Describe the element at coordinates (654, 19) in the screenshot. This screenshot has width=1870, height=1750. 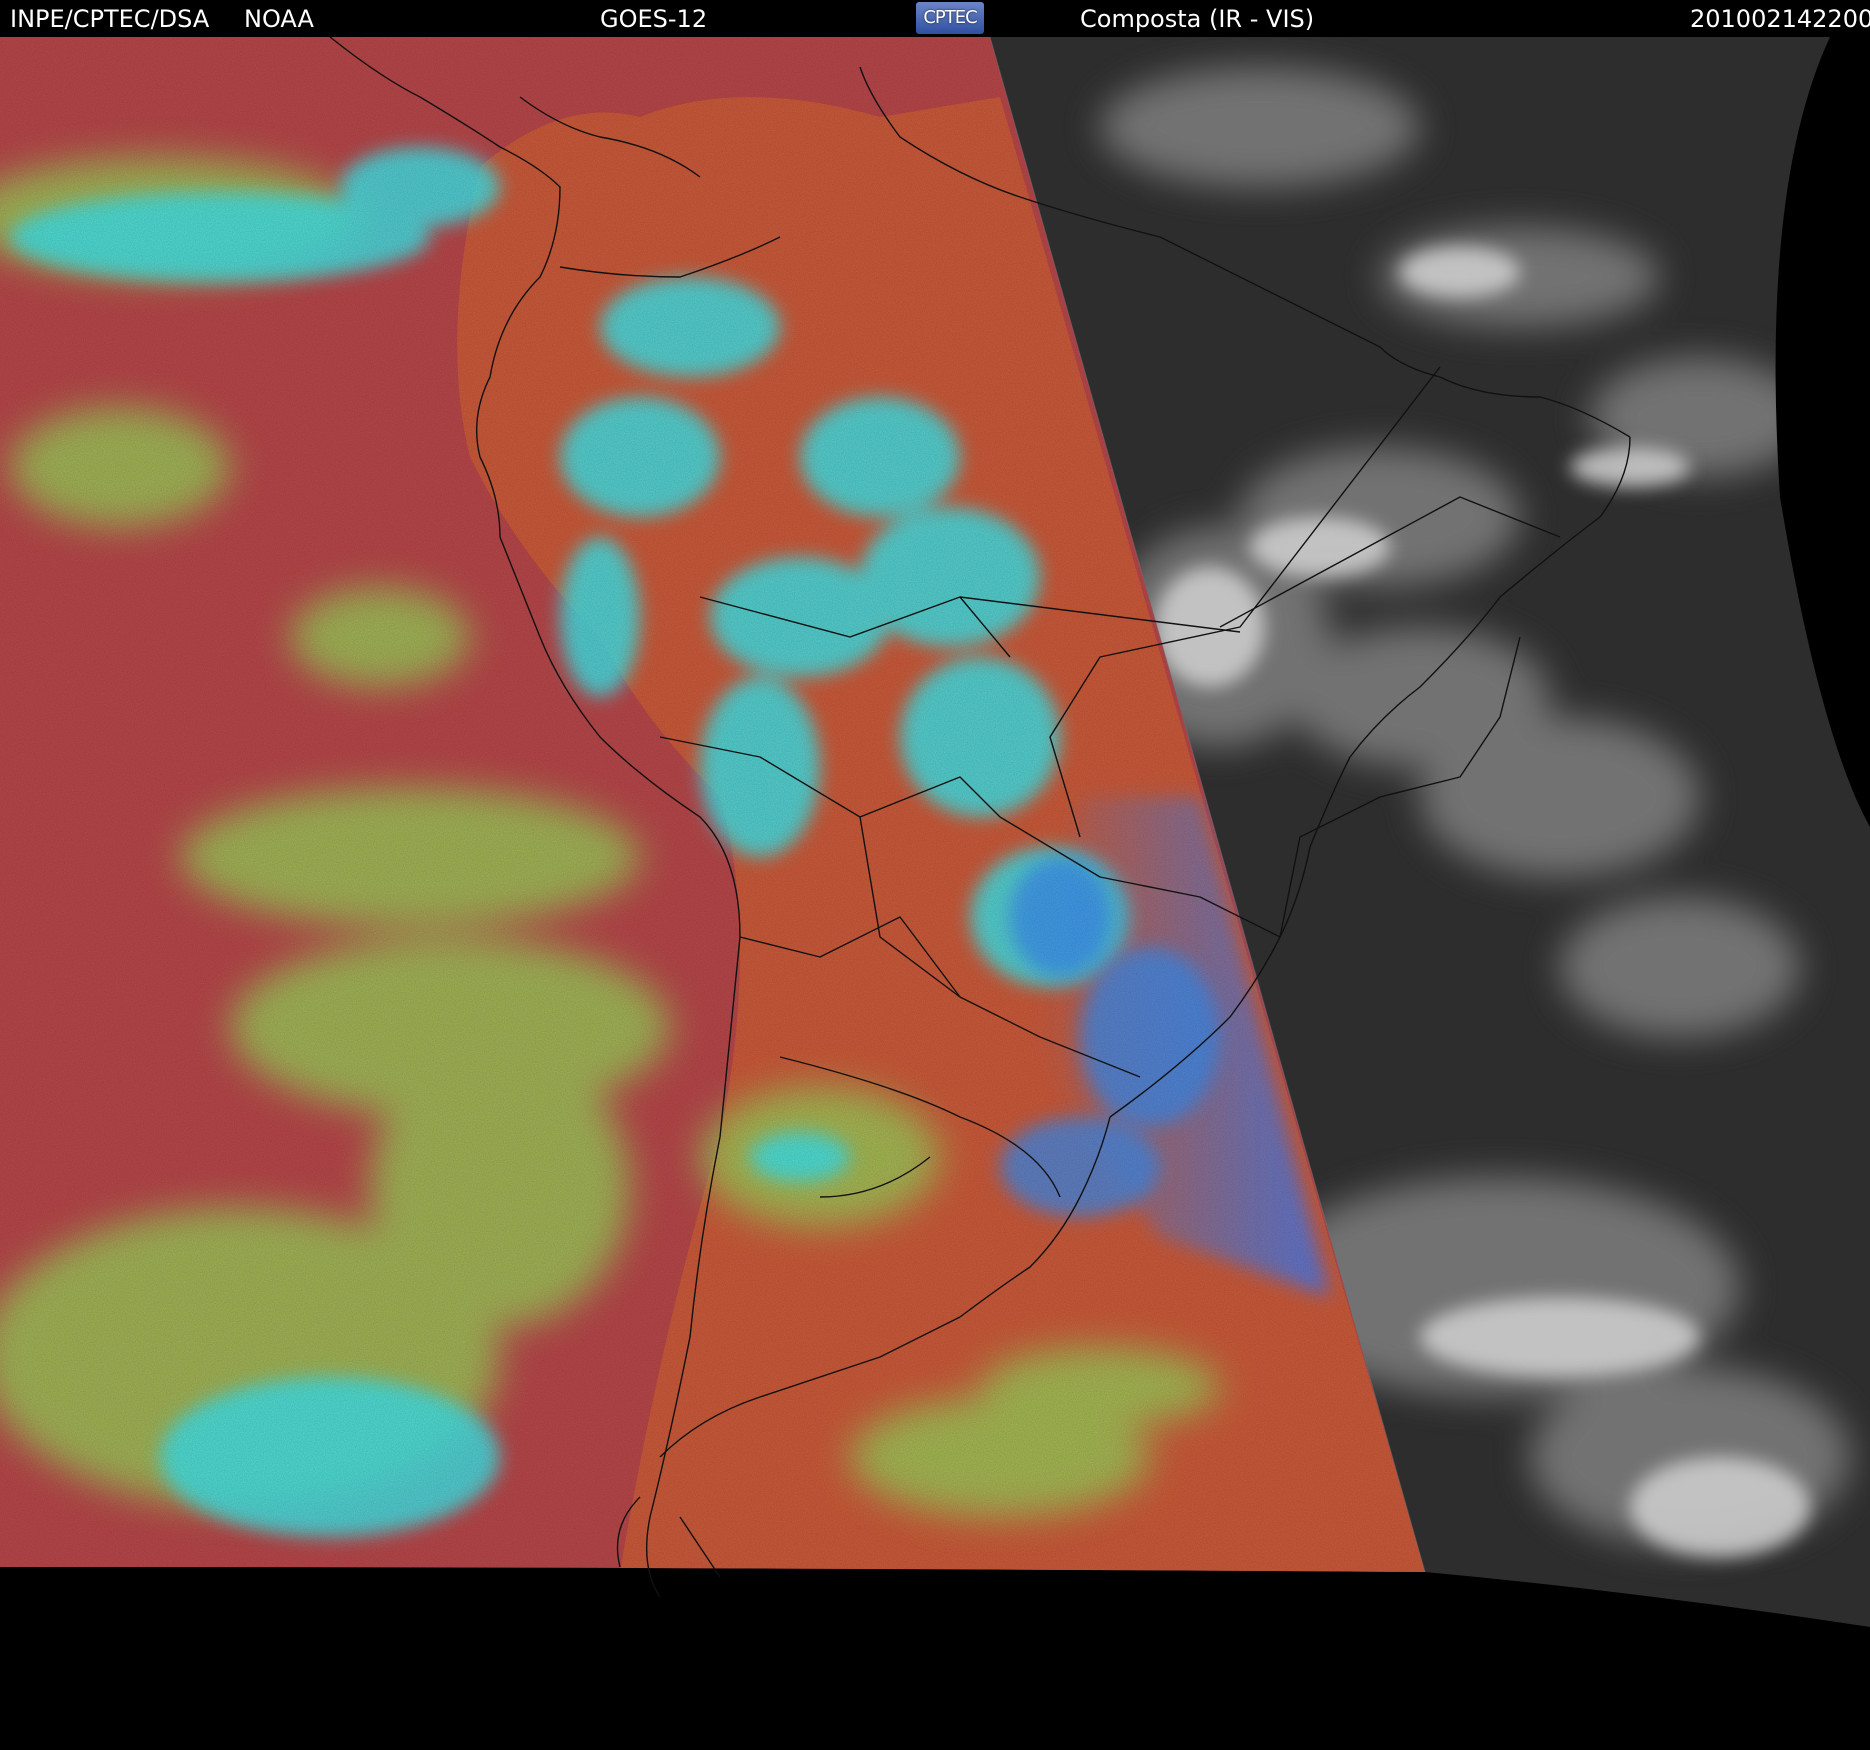
I see `satellite-label: GOES-12` at that location.